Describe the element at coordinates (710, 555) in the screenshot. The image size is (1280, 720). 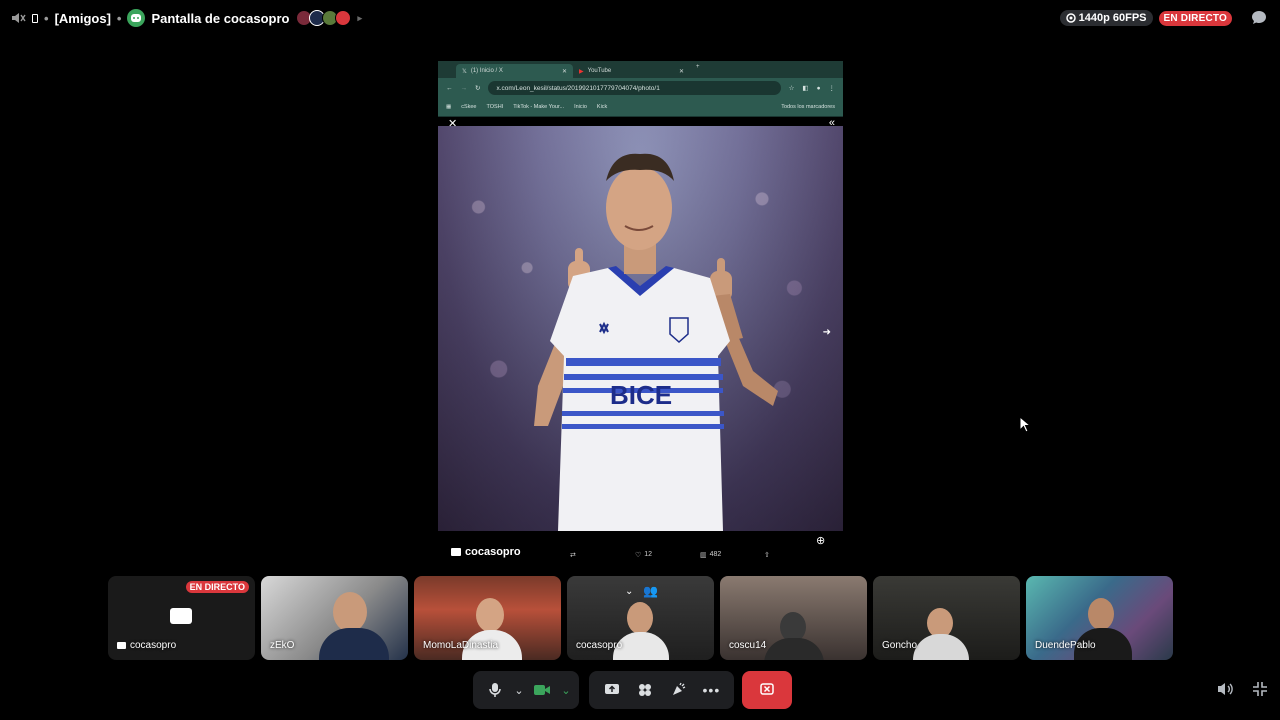
I see `views-button: ▥ 482` at that location.